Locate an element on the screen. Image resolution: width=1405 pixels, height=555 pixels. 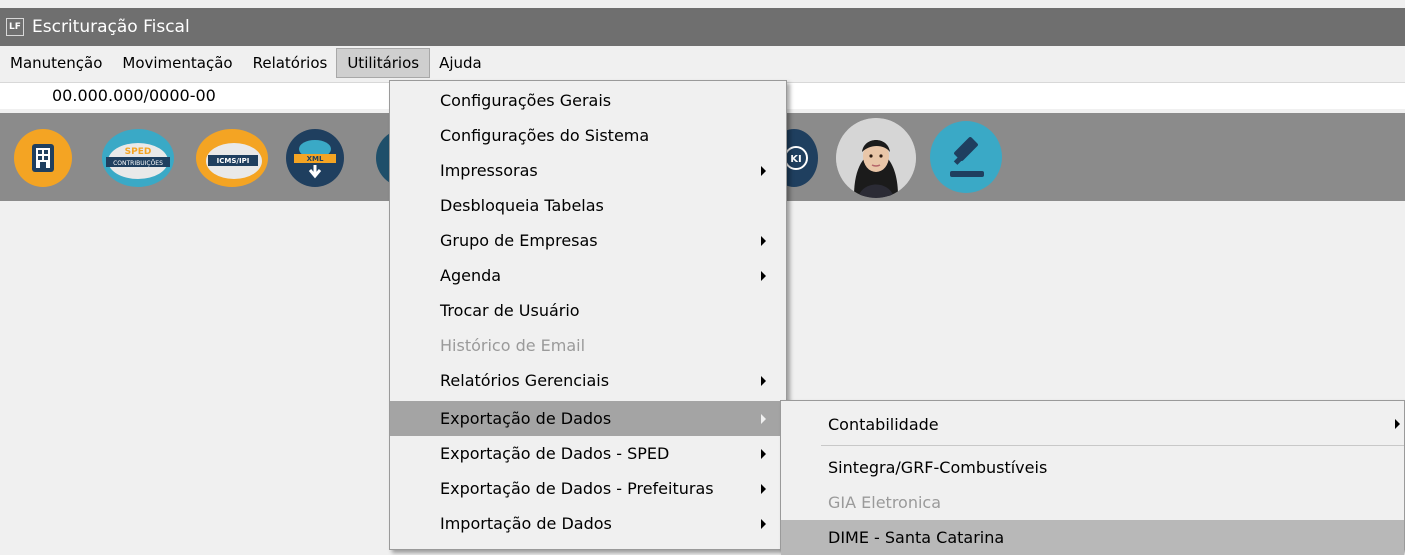
menu-item-desbloqueia-tabelas: Desbloqueia Tabelas is located at coordinates (588, 205).